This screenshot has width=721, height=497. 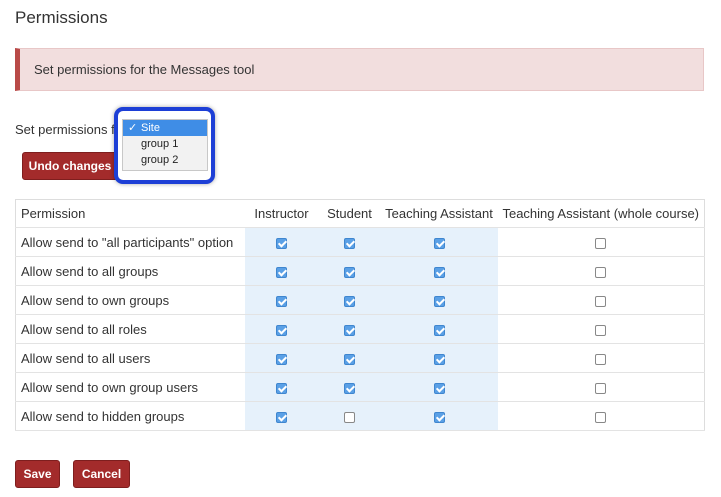 I want to click on permission-label: Allow send to own groups, so click(x=130, y=300).